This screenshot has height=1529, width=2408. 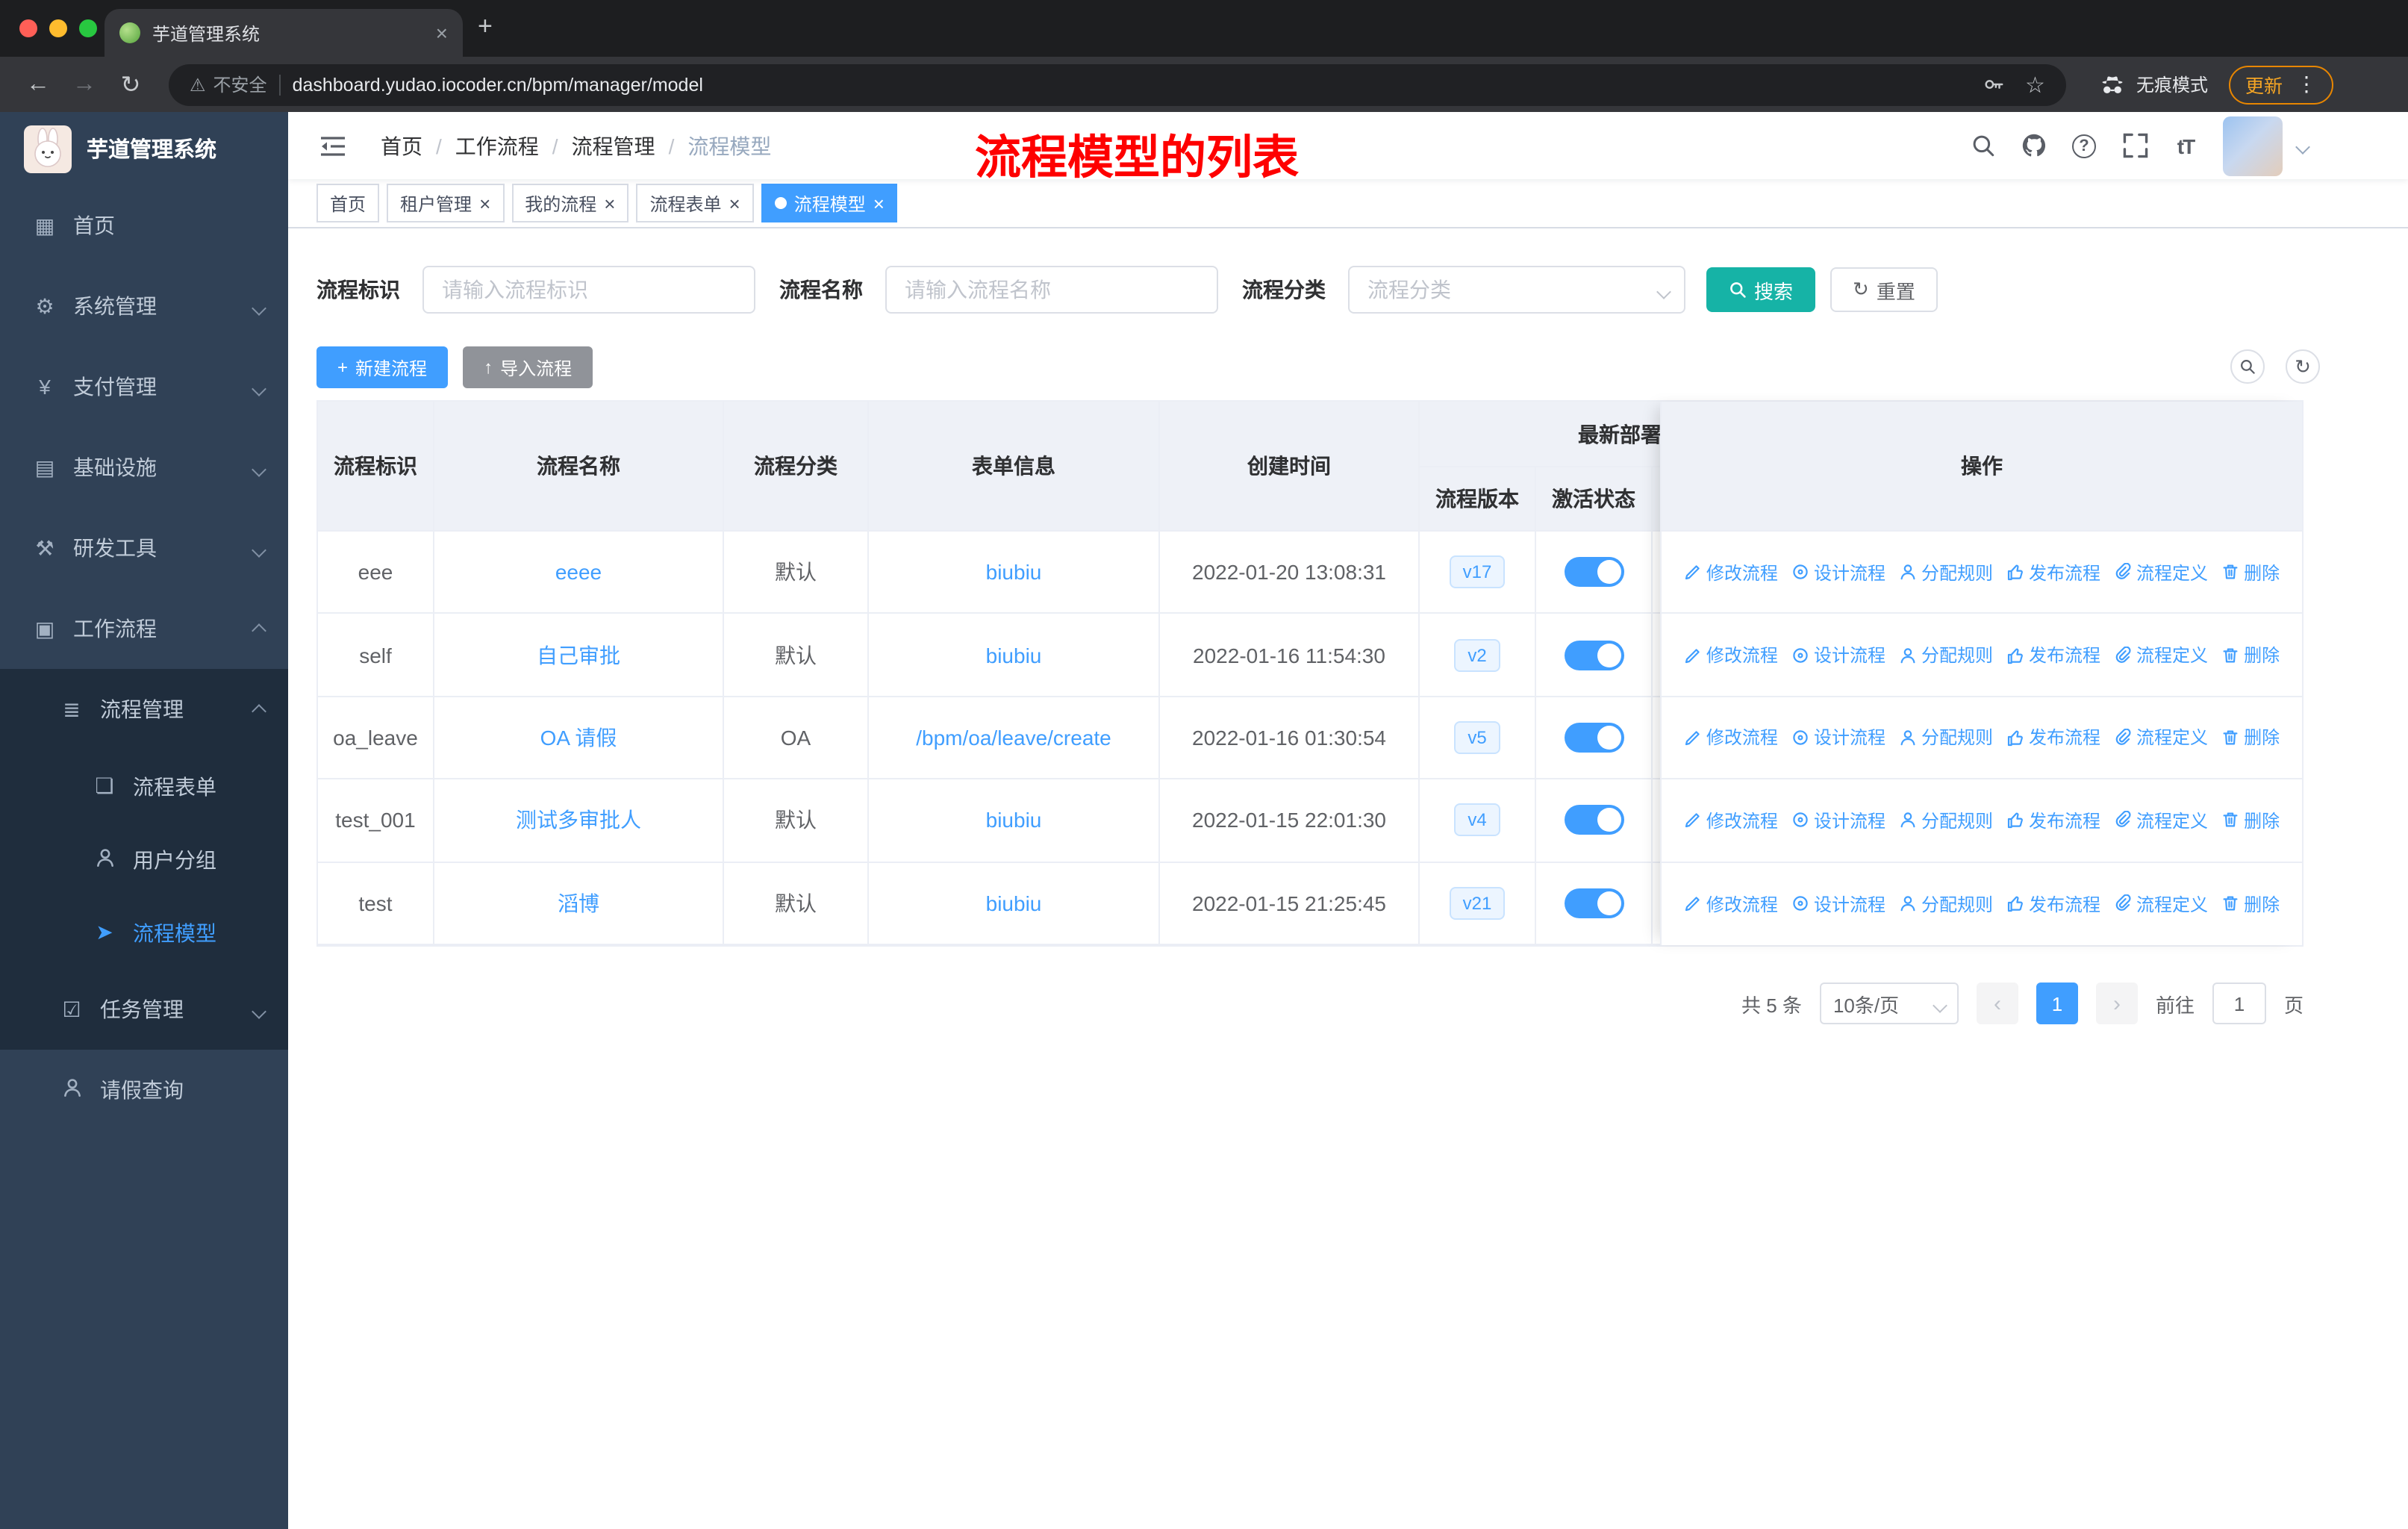 What do you see at coordinates (144, 629) in the screenshot?
I see `sidebar-item-workflow: ▣ 工作流程` at bounding box center [144, 629].